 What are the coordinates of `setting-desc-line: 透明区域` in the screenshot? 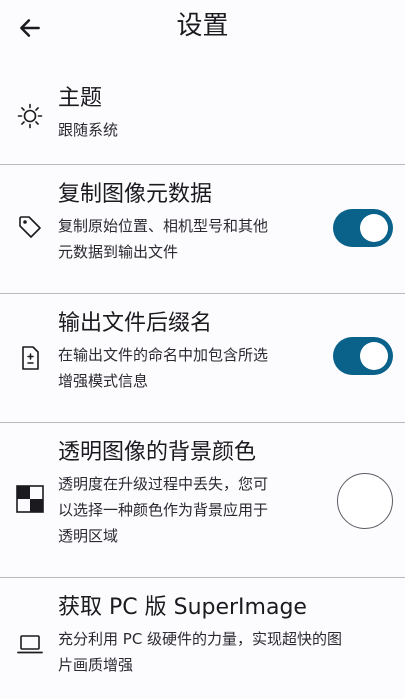 It's located at (88, 536).